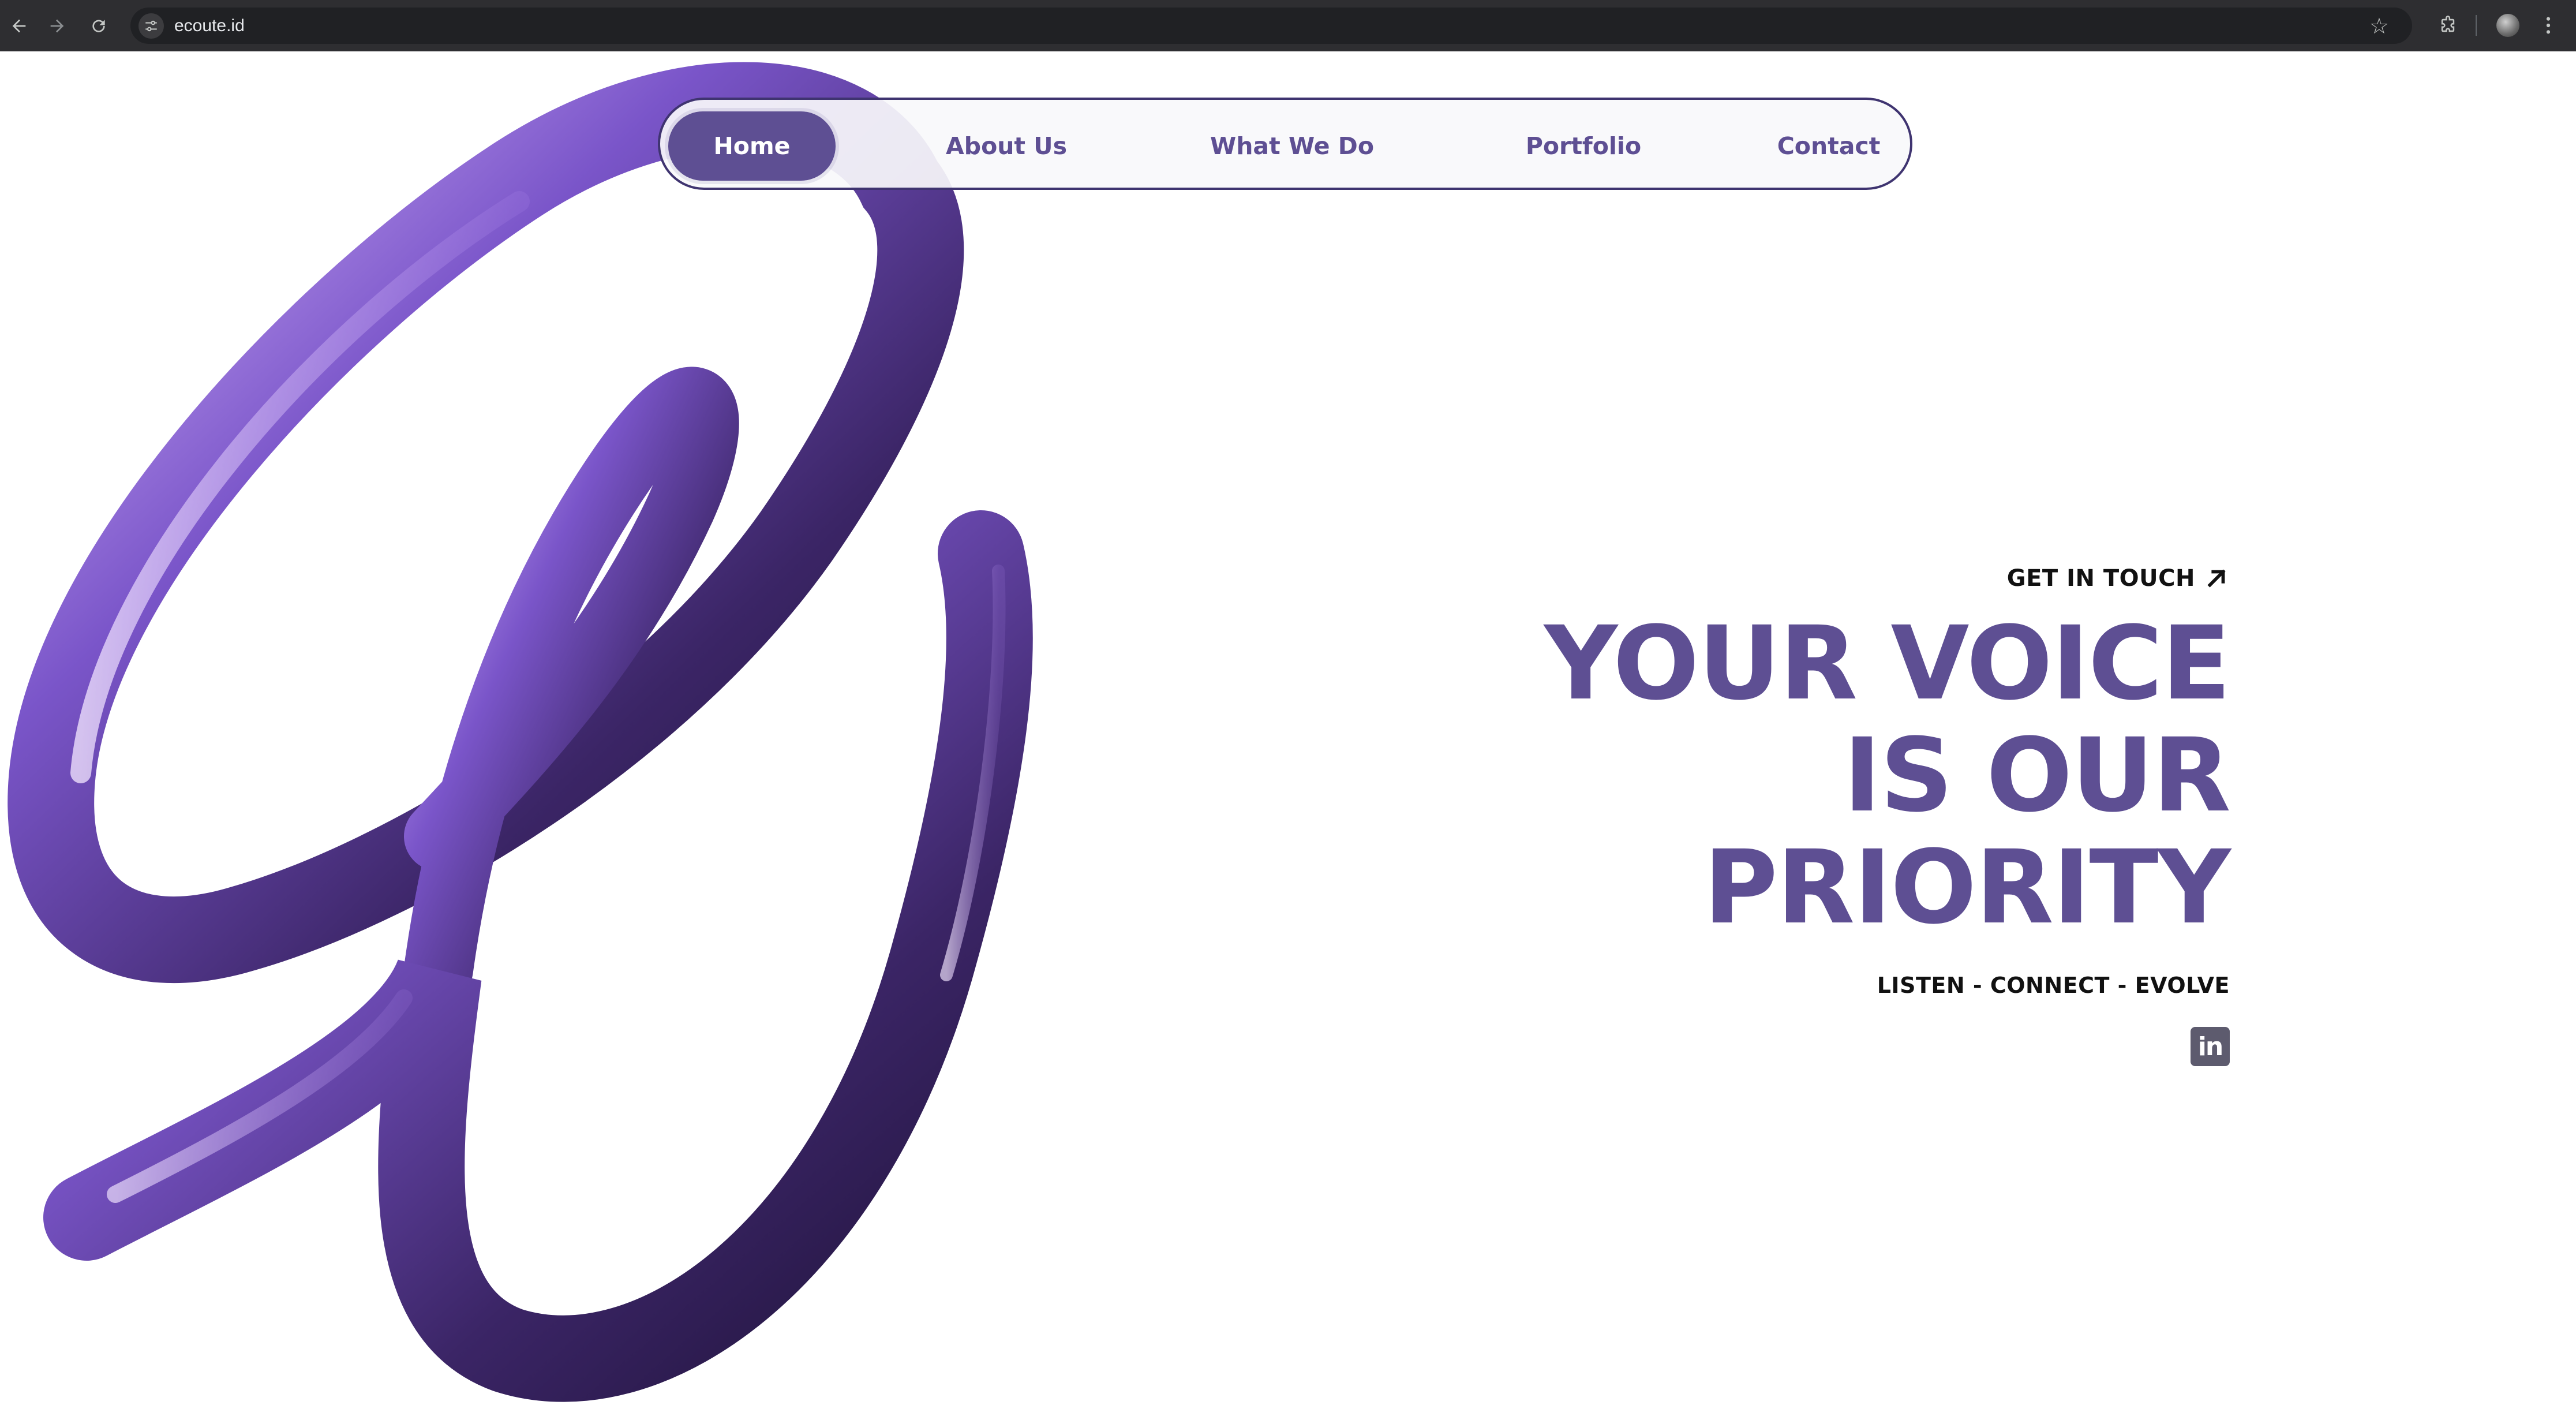 This screenshot has height=1405, width=2576. What do you see at coordinates (151, 26) in the screenshot?
I see `site-info-icon` at bounding box center [151, 26].